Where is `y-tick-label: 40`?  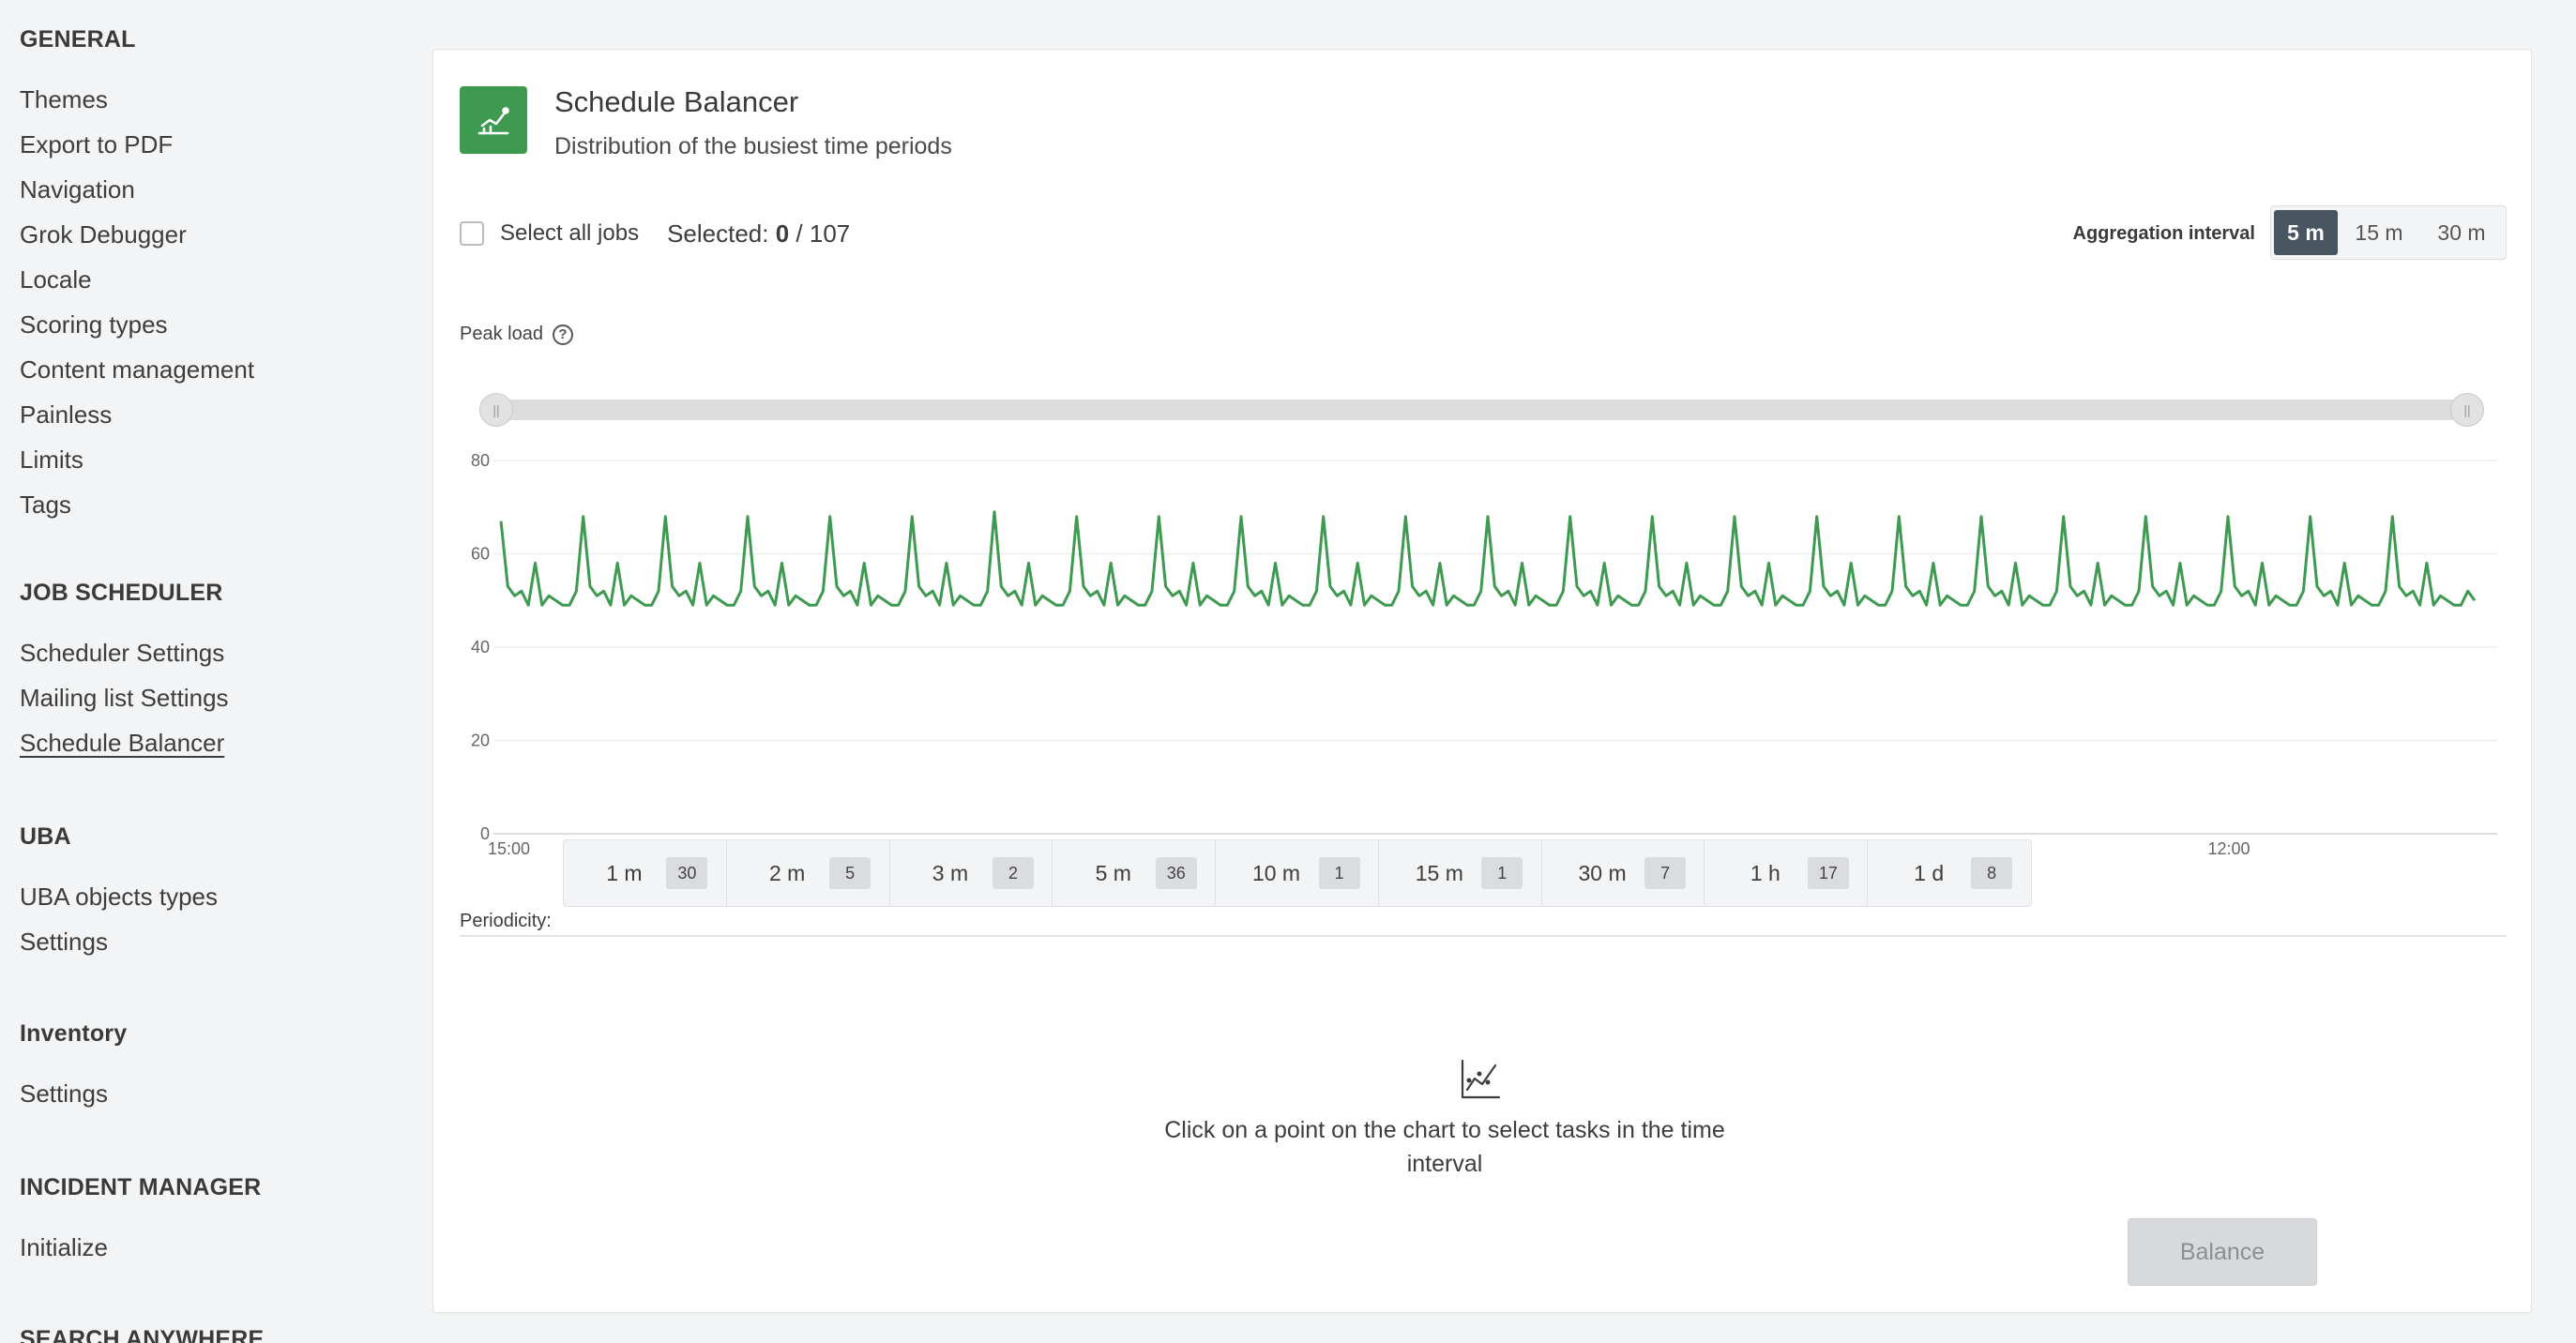 y-tick-label: 40 is located at coordinates (480, 647).